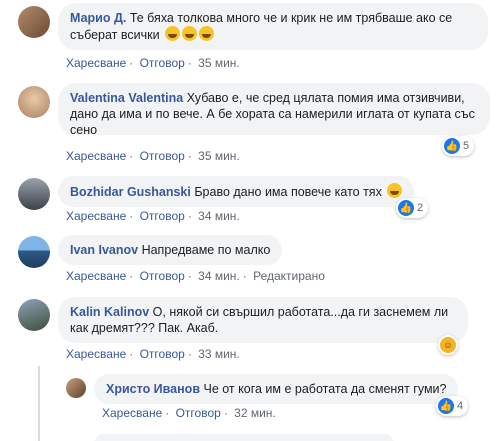 The image size is (501, 441). Describe the element at coordinates (206, 250) in the screenshot. I see `comment-text: Напредваме по малко` at that location.